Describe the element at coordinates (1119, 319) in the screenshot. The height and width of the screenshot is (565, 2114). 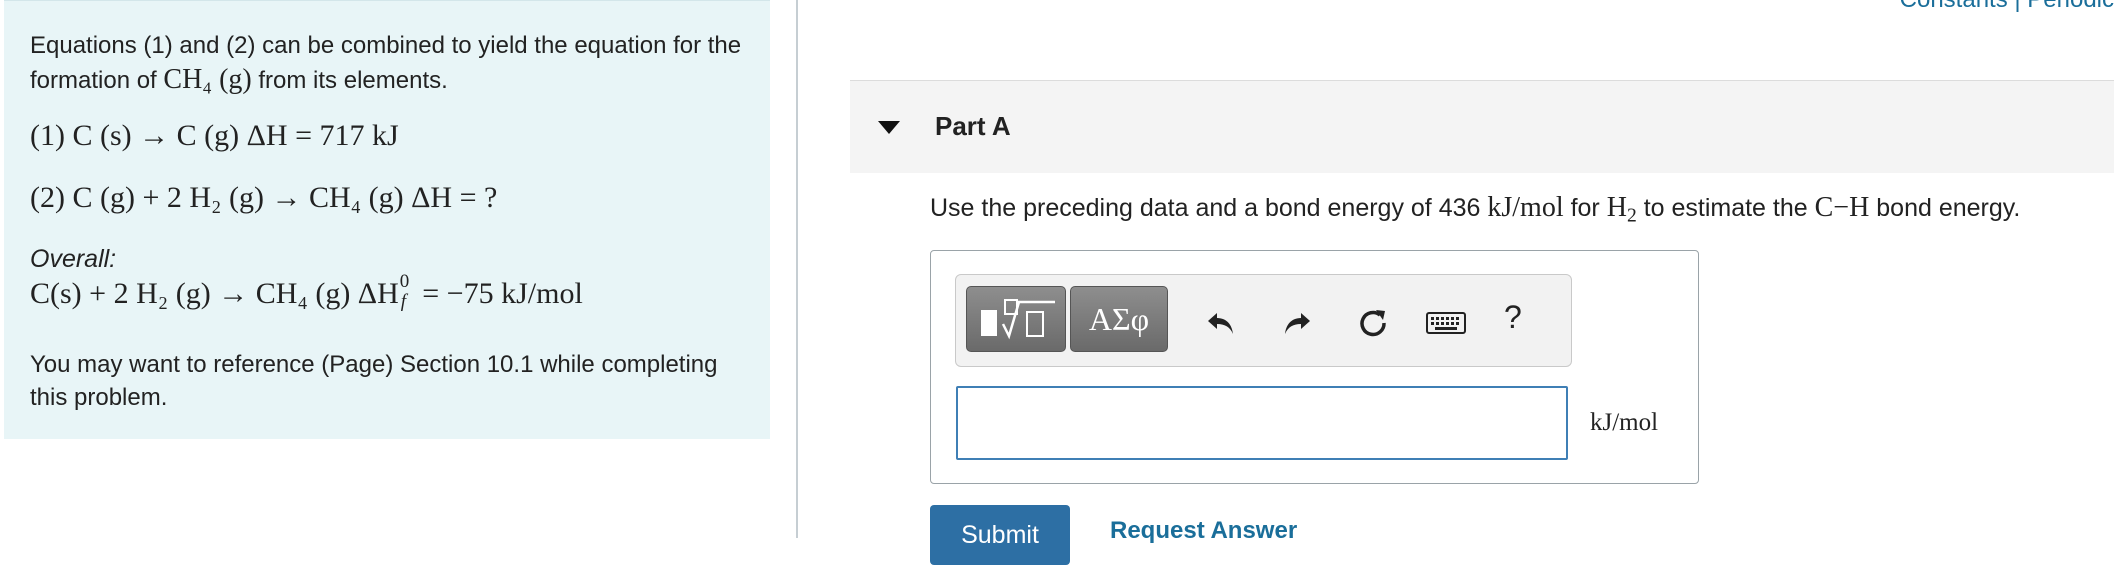
I see `greek-symbols-button: ΑΣφ` at that location.